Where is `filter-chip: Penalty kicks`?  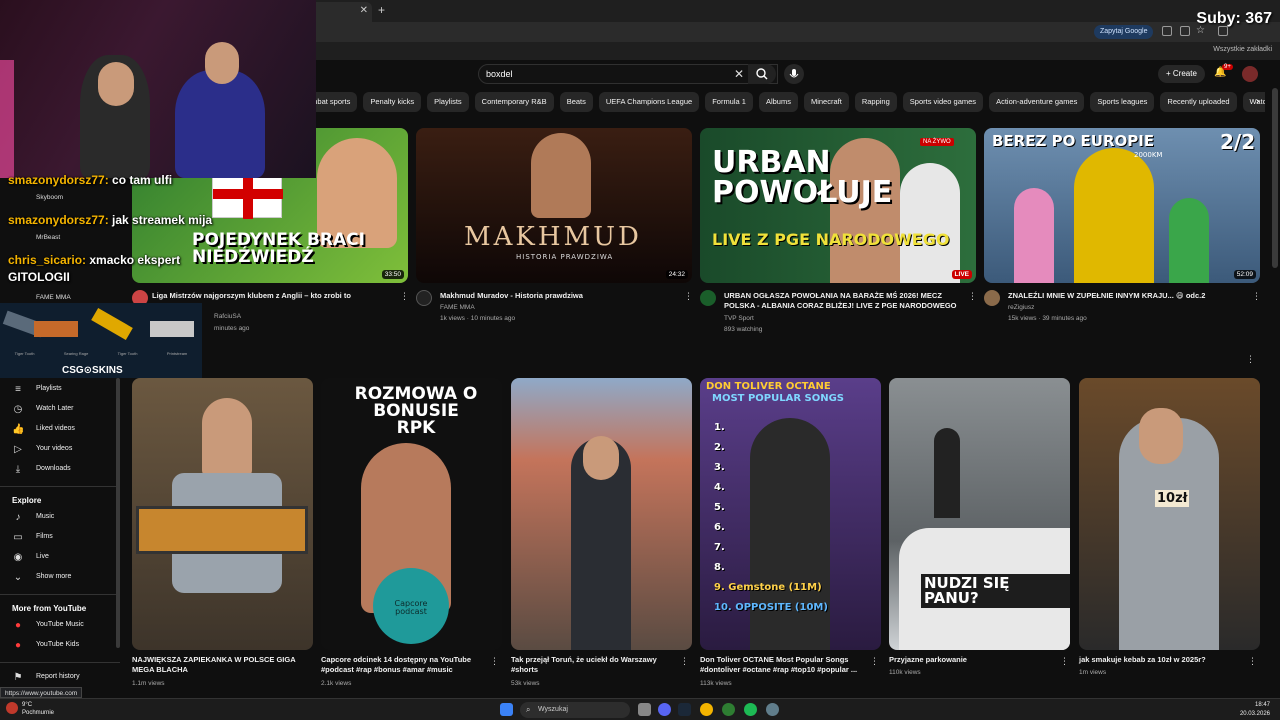
filter-chip: Penalty kicks is located at coordinates (392, 102).